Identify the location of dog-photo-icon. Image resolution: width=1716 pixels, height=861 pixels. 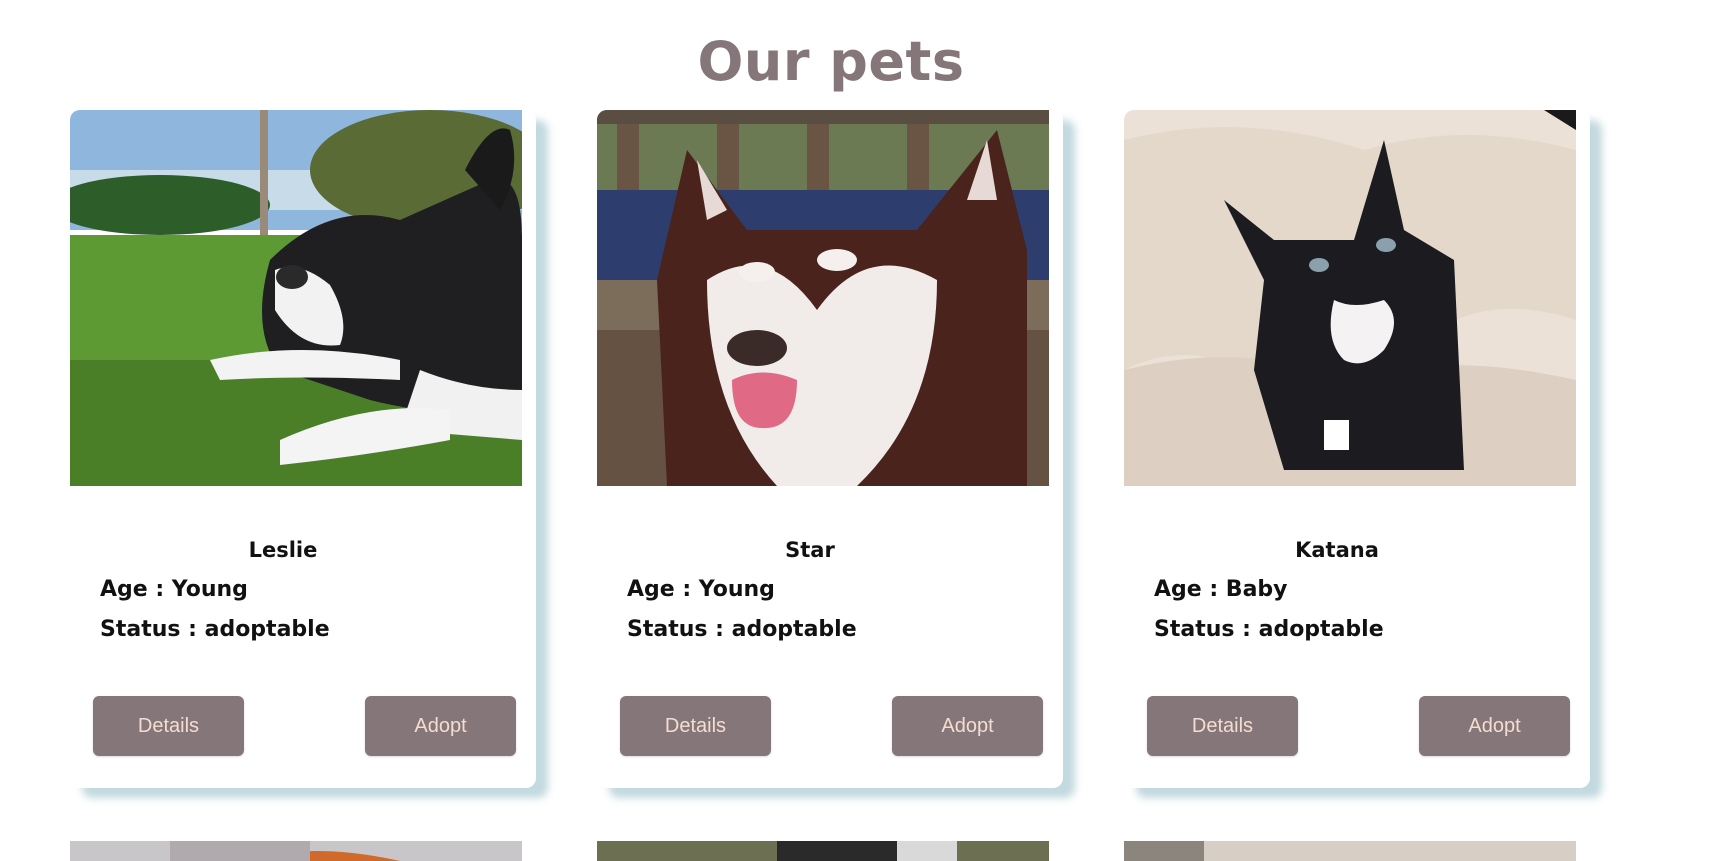
(296, 298).